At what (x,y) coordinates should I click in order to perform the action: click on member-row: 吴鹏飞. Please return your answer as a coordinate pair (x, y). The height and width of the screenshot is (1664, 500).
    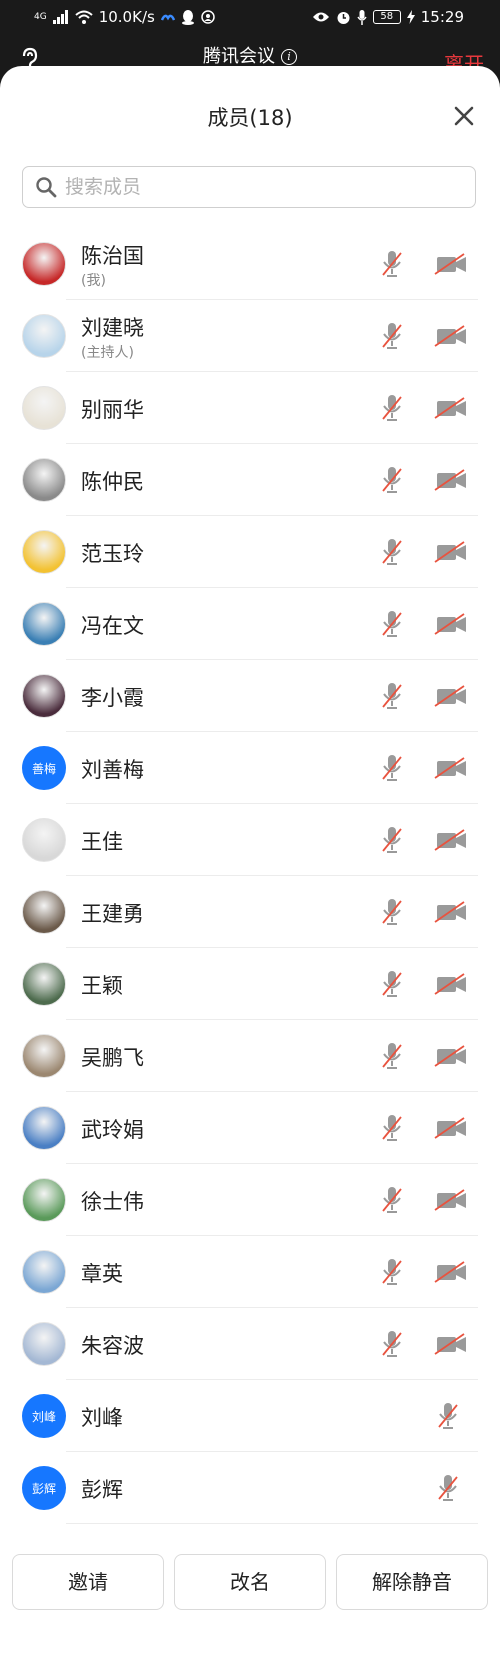
    Looking at the image, I should click on (250, 1056).